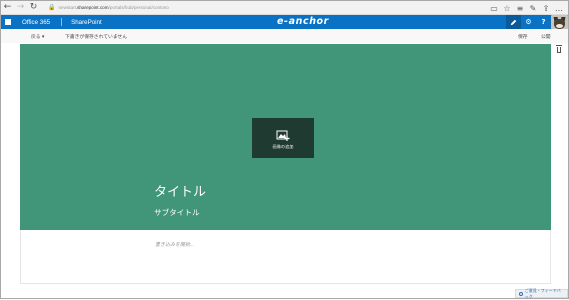 The image size is (569, 300). Describe the element at coordinates (507, 8) in the screenshot. I see `favorite-star-icon: ☆` at that location.